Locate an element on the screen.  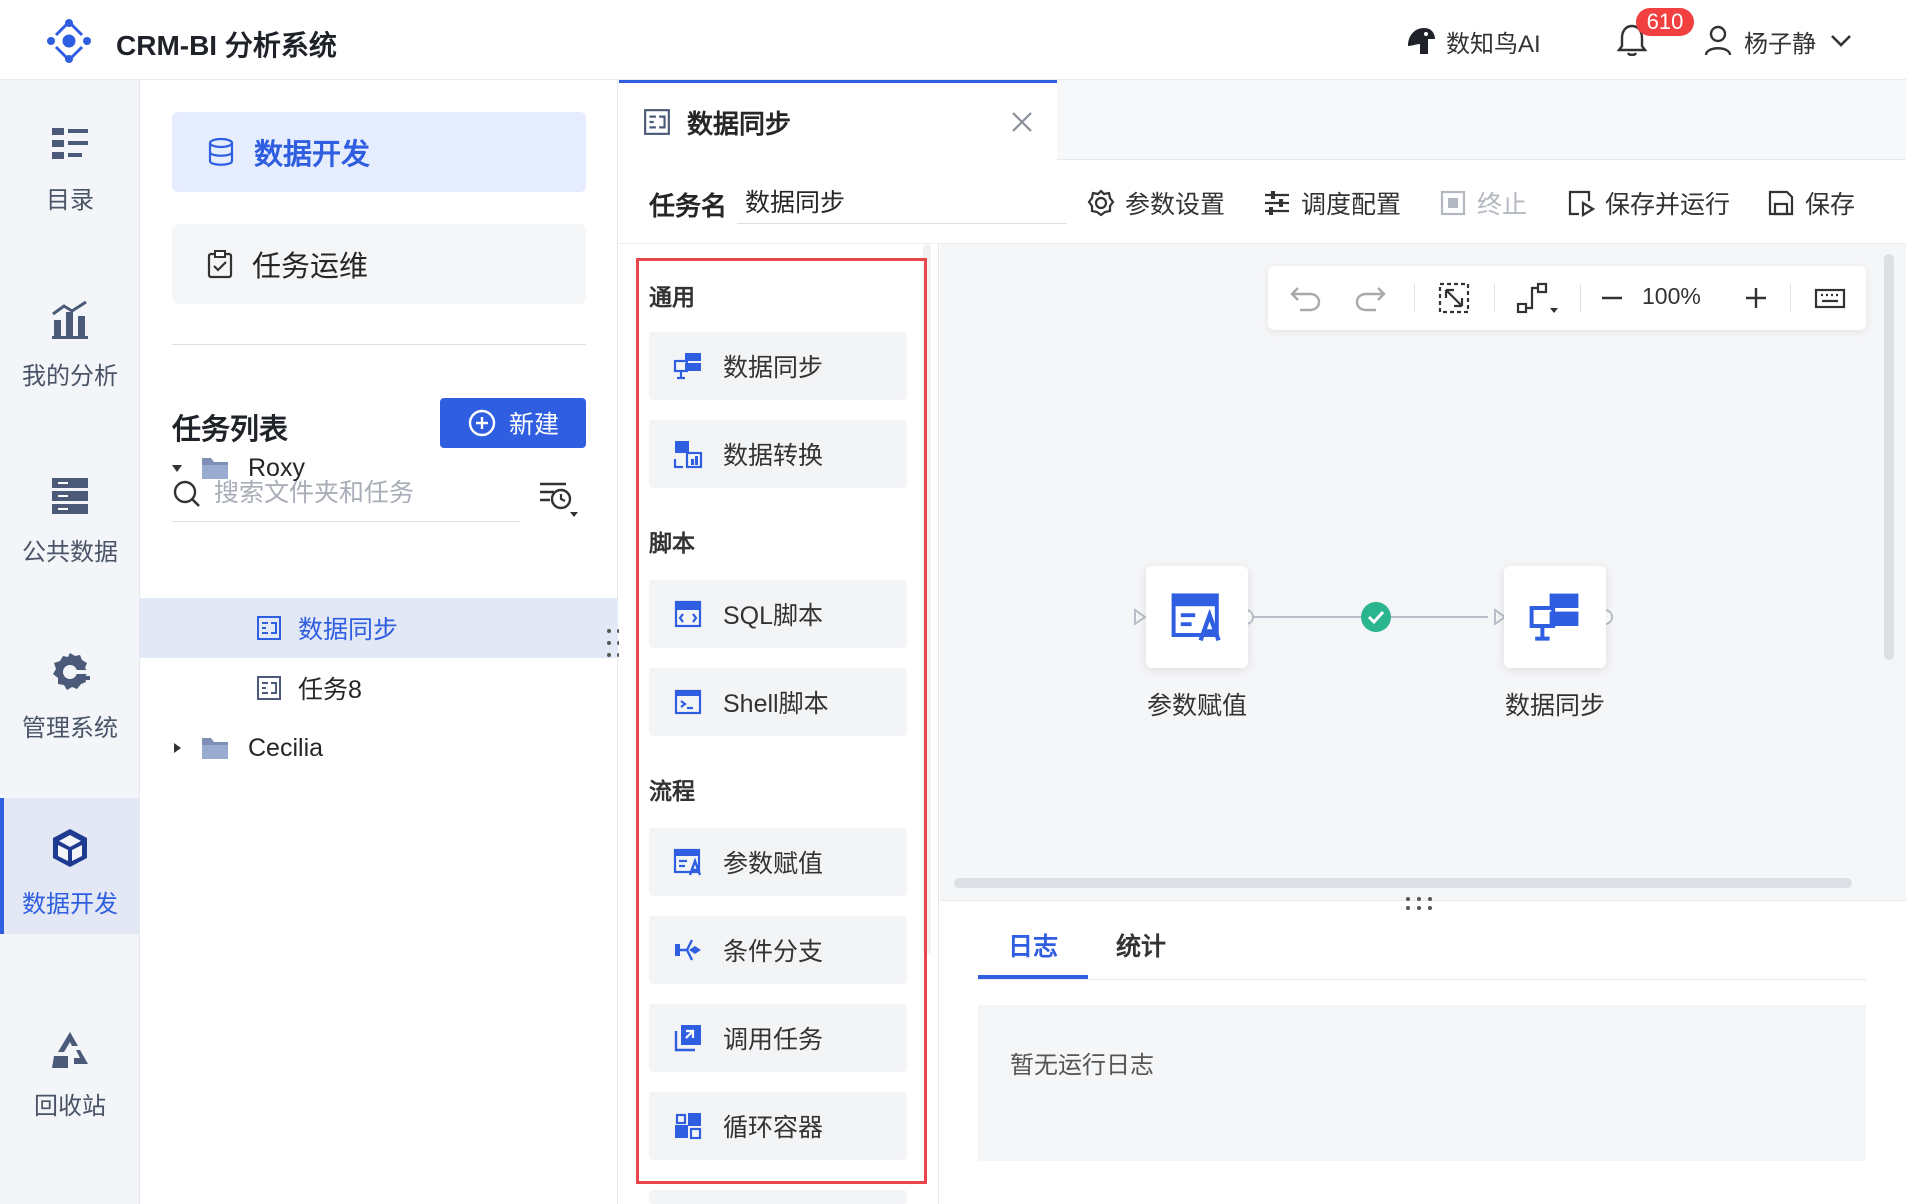
palette-item-shell-script: Shell脚本 is located at coordinates (778, 702).